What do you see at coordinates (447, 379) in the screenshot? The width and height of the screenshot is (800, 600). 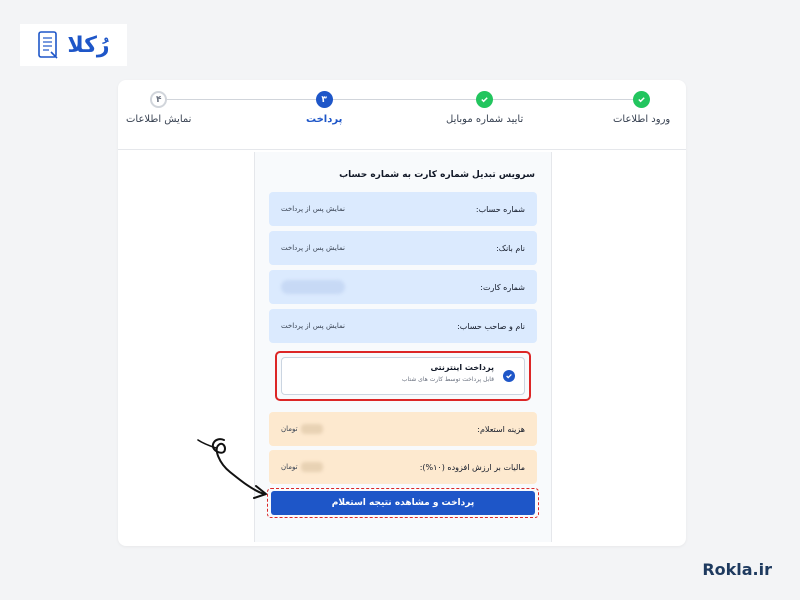 I see `payment-subtitle: قابل پرداخت توسط کارت های شتاب` at bounding box center [447, 379].